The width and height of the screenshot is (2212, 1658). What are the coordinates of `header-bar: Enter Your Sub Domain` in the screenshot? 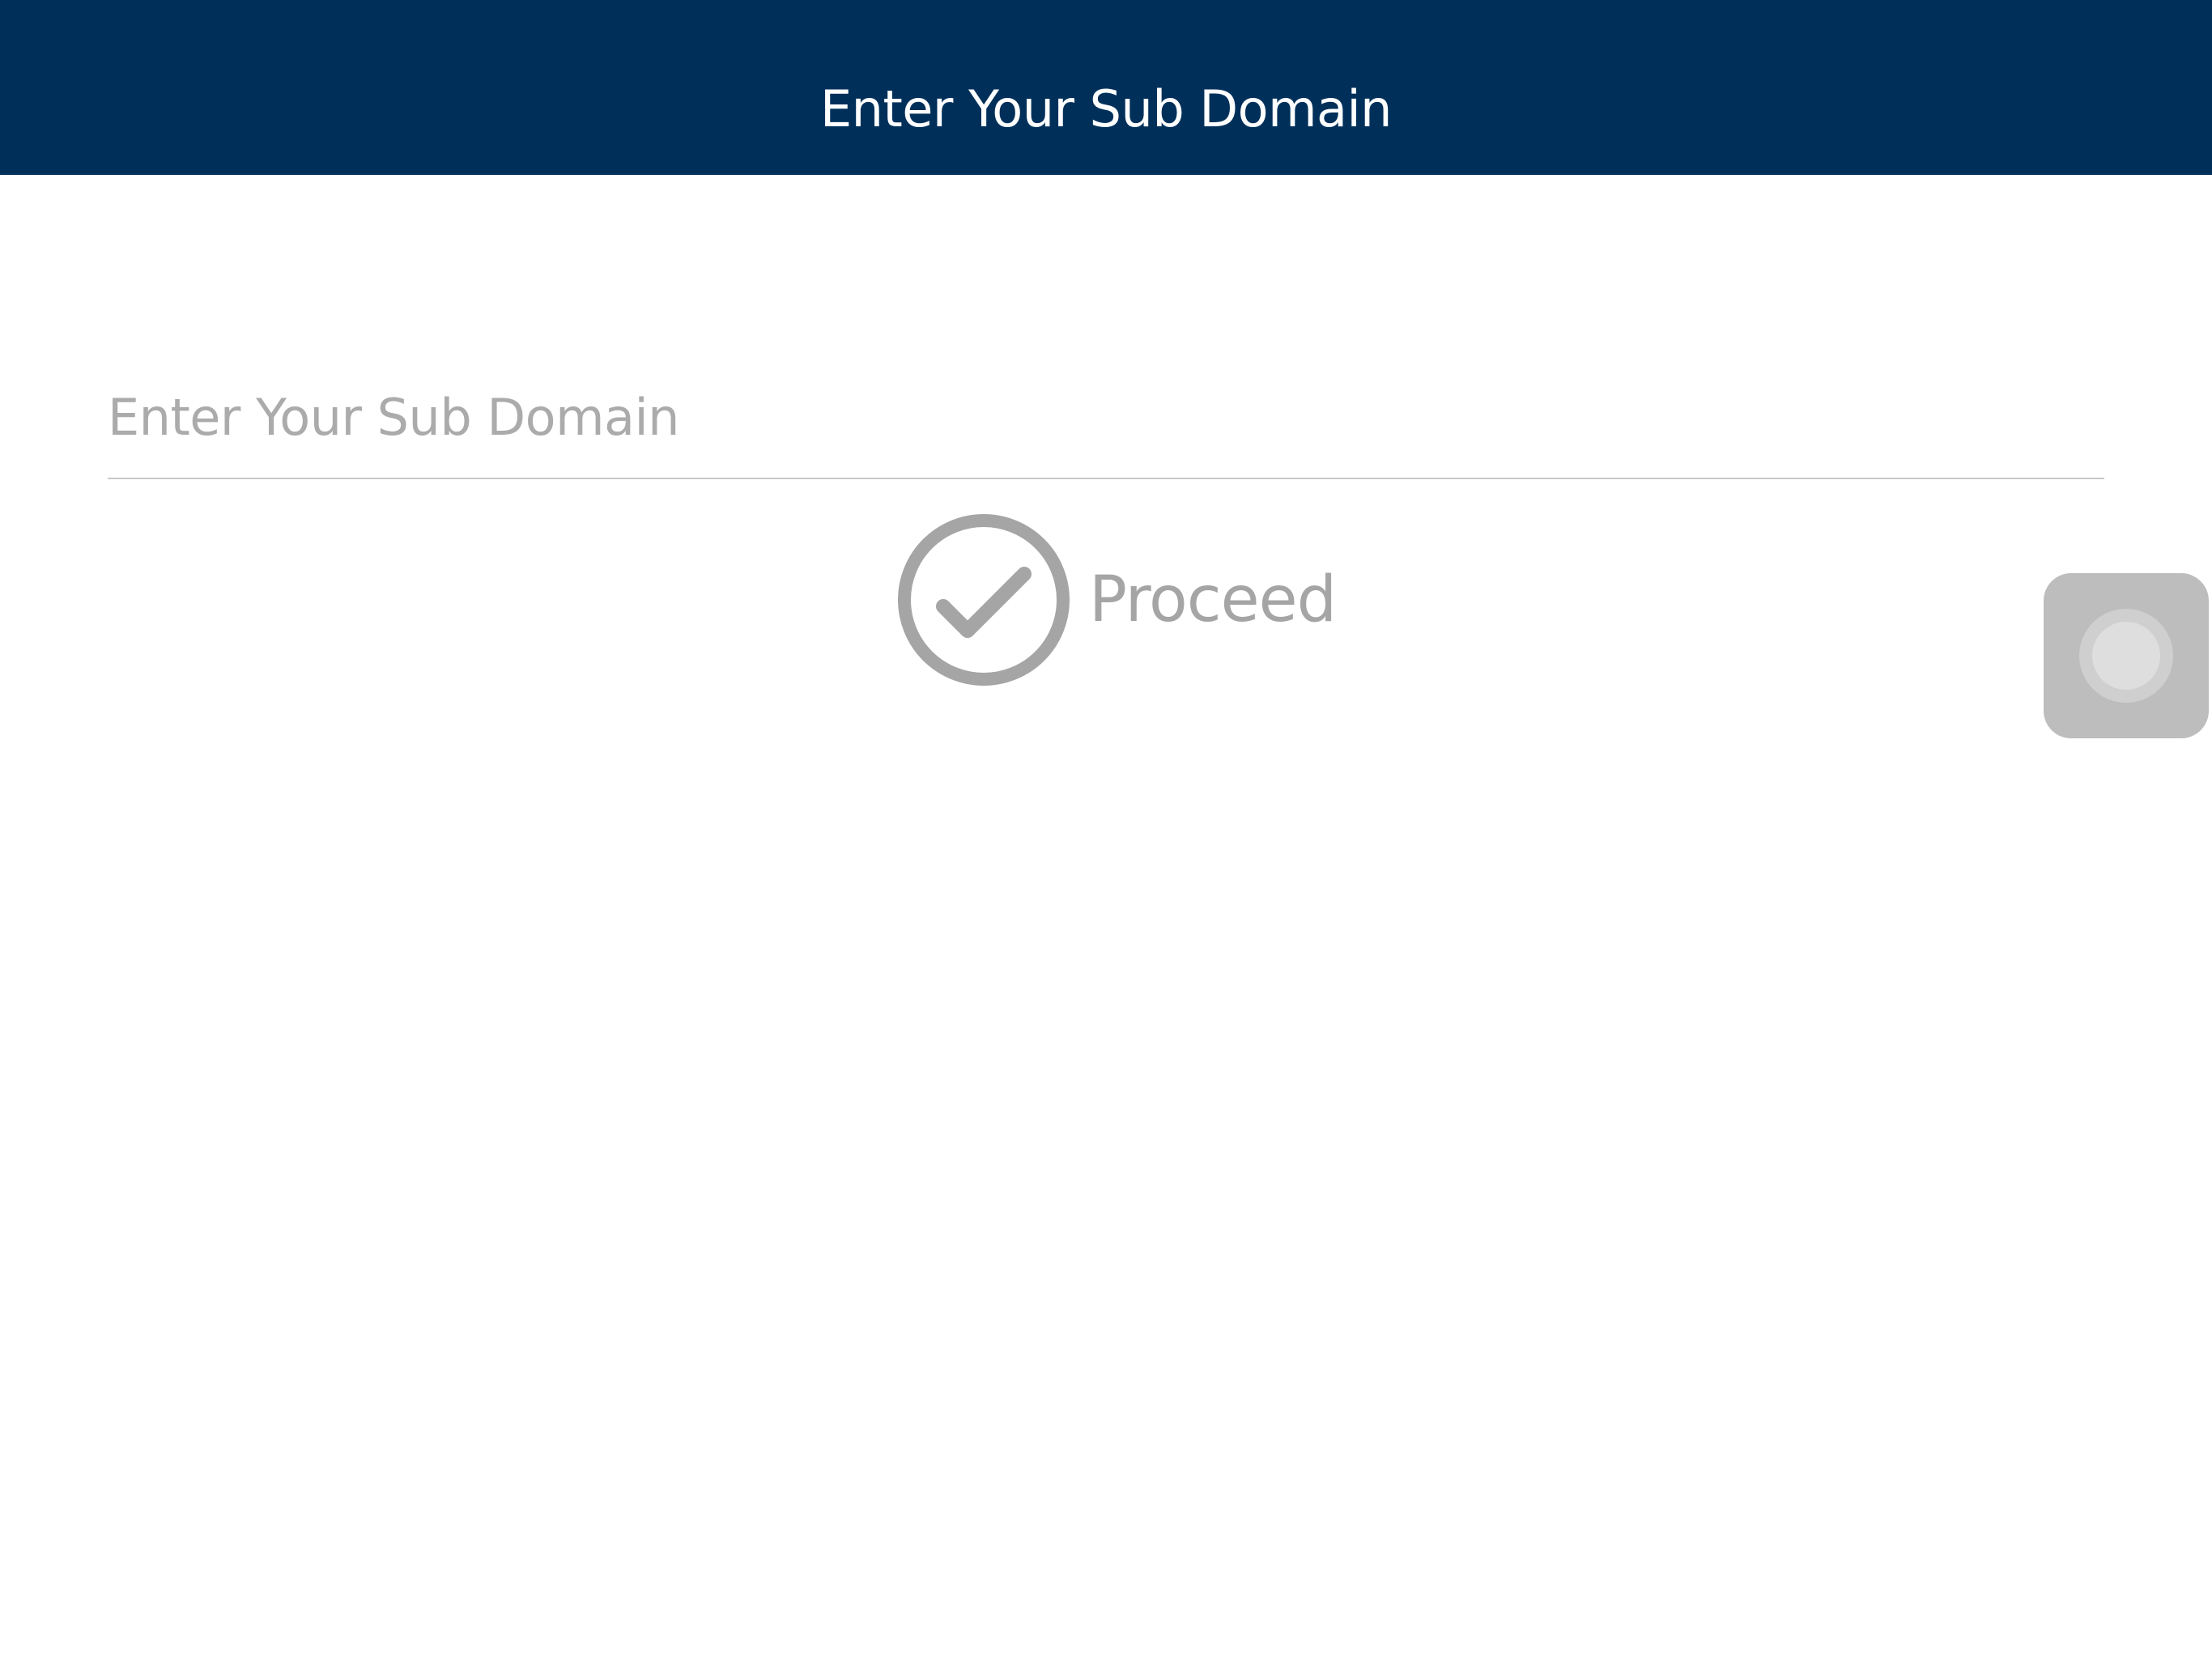 It's located at (1106, 87).